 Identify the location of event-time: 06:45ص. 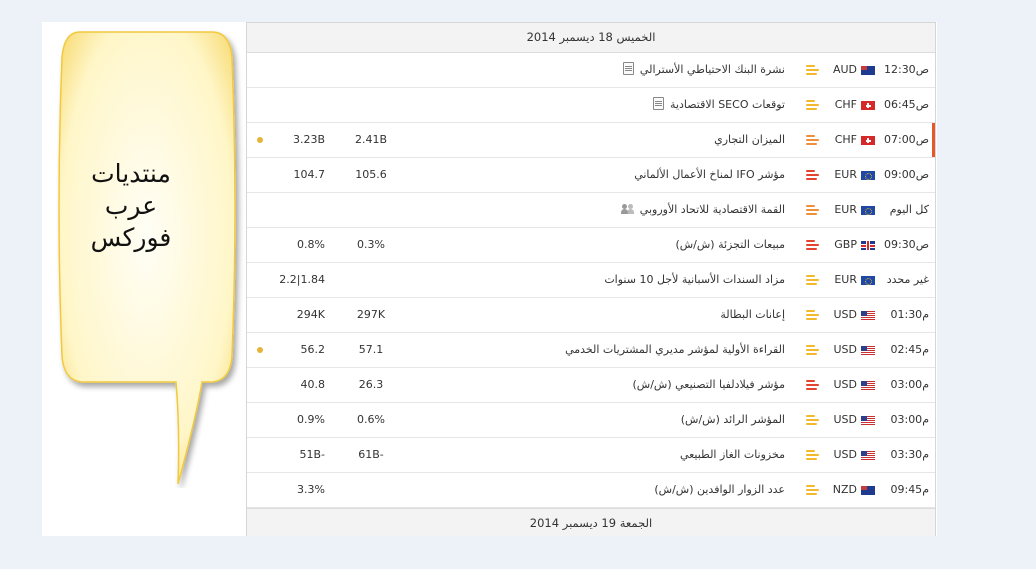
(906, 104).